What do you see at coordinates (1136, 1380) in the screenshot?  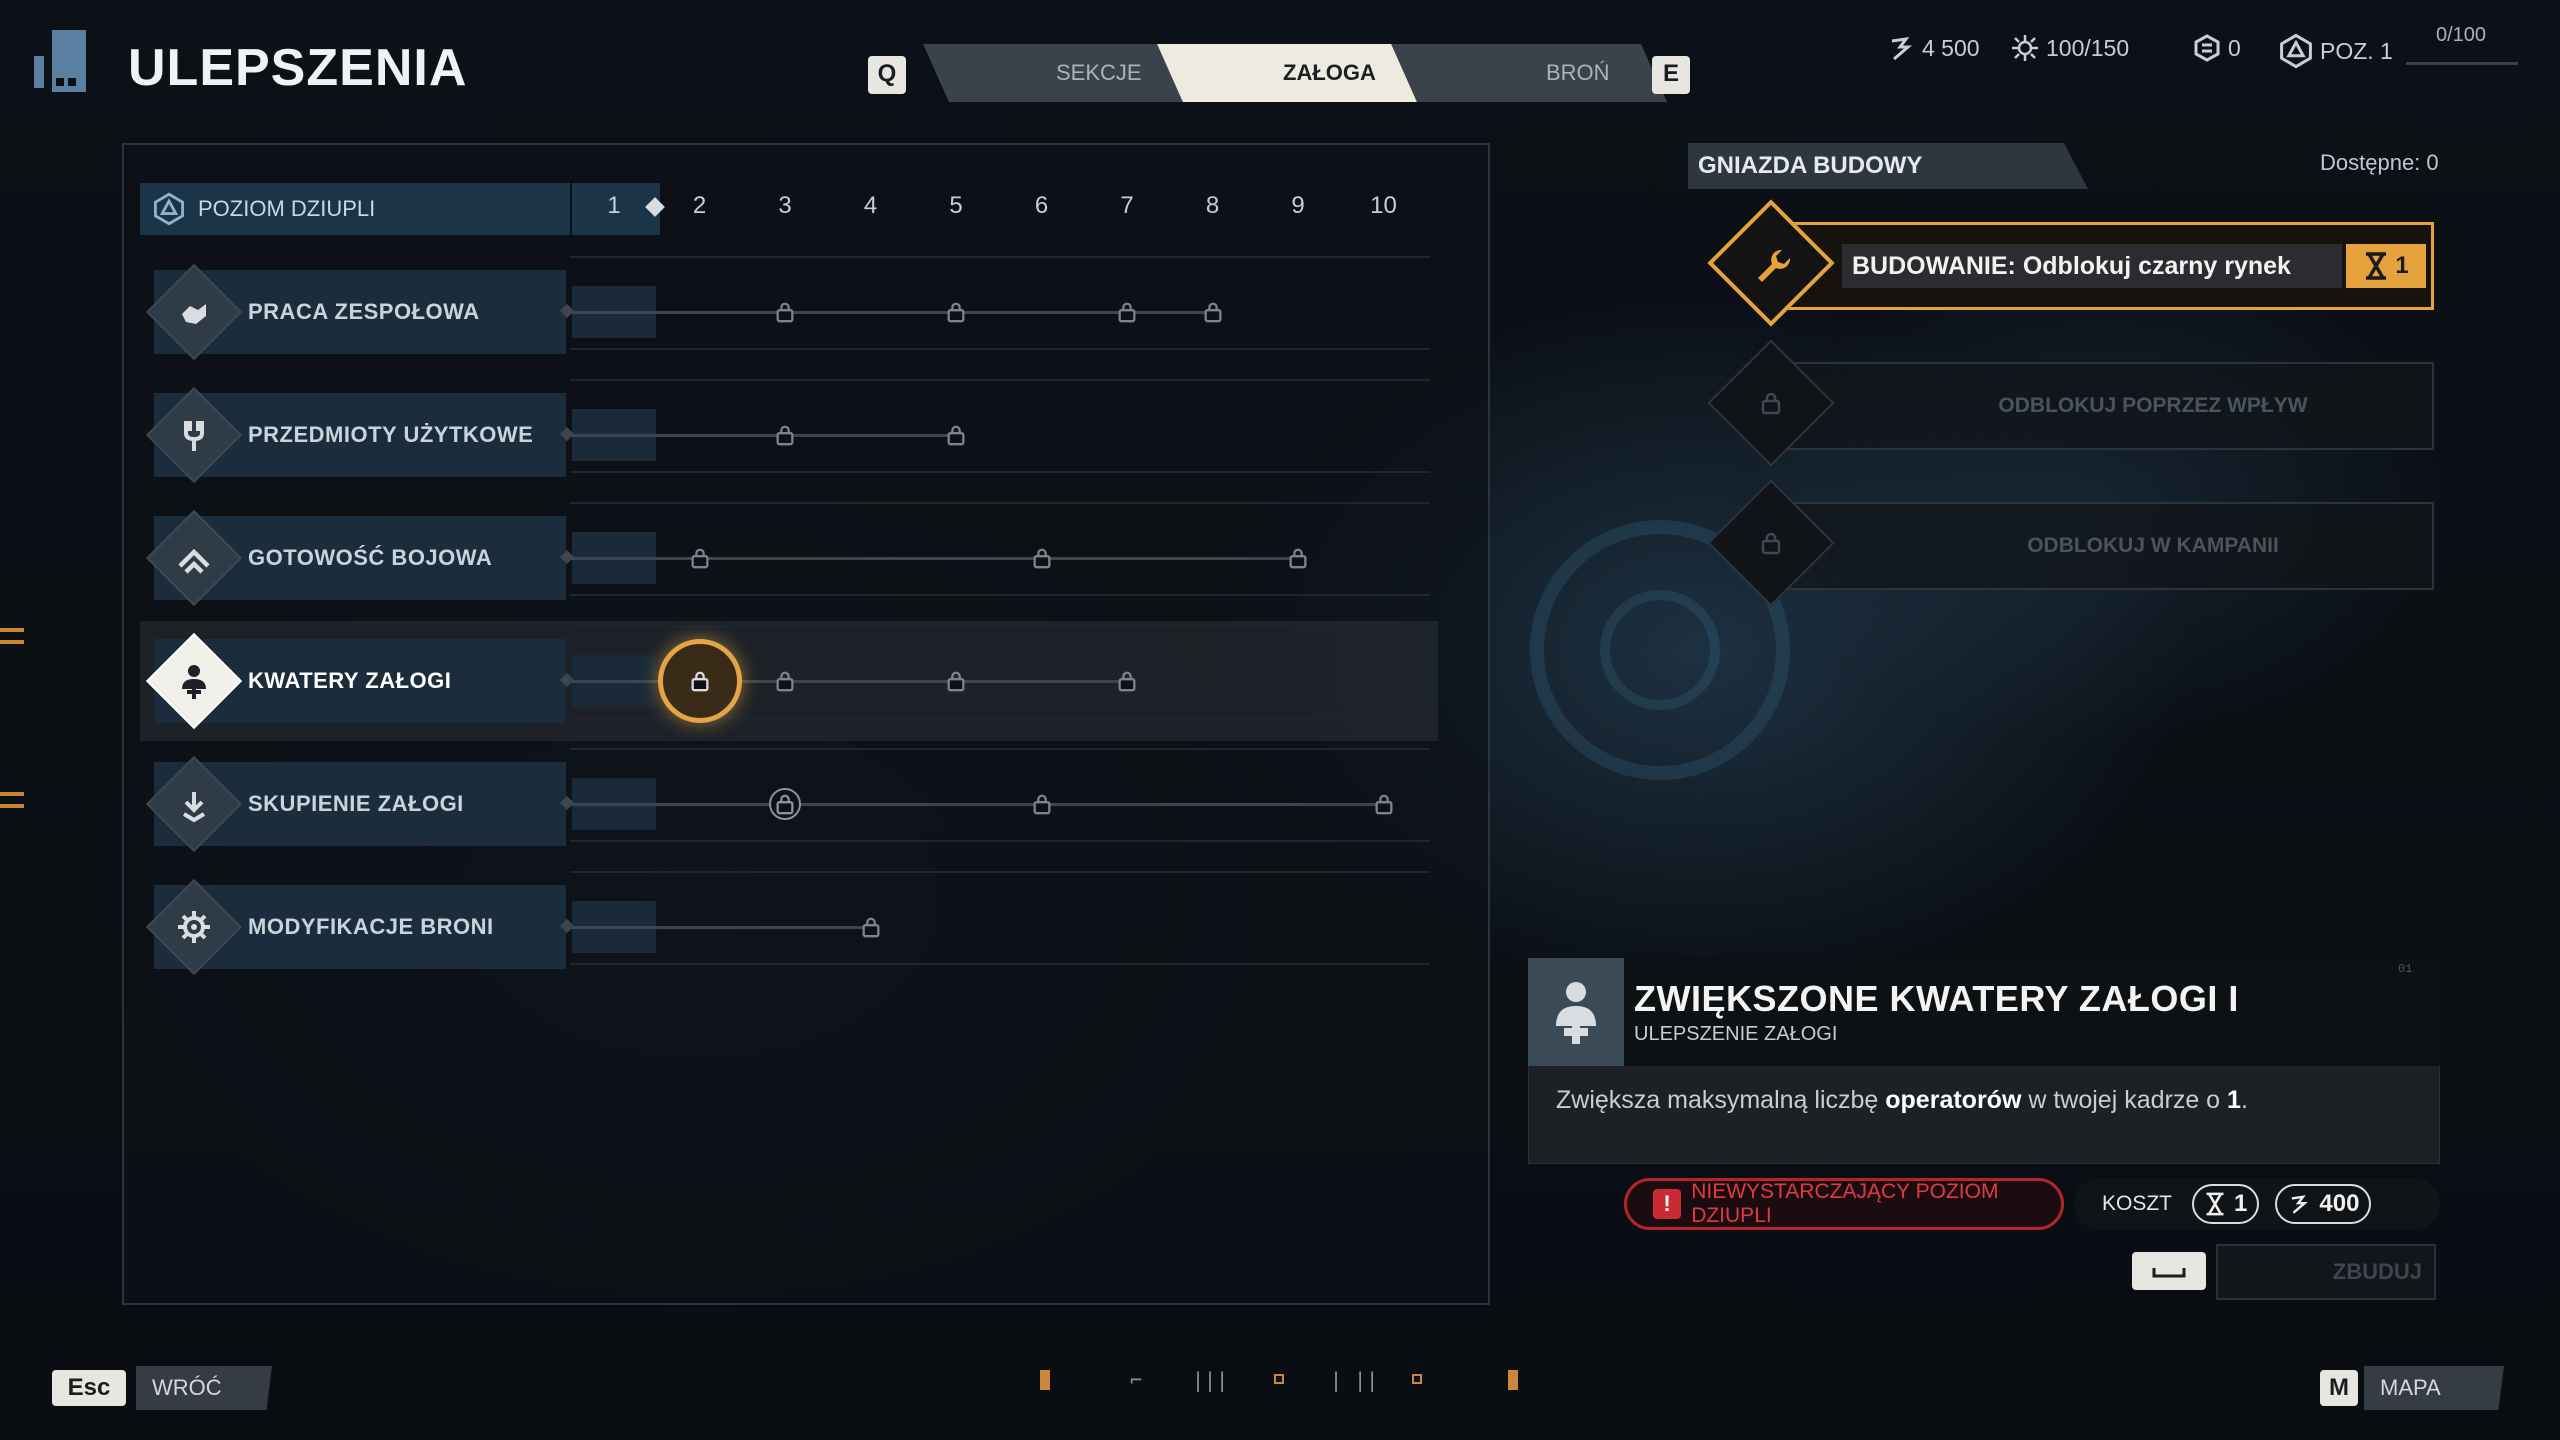 I see `page-indicator: ⌐` at bounding box center [1136, 1380].